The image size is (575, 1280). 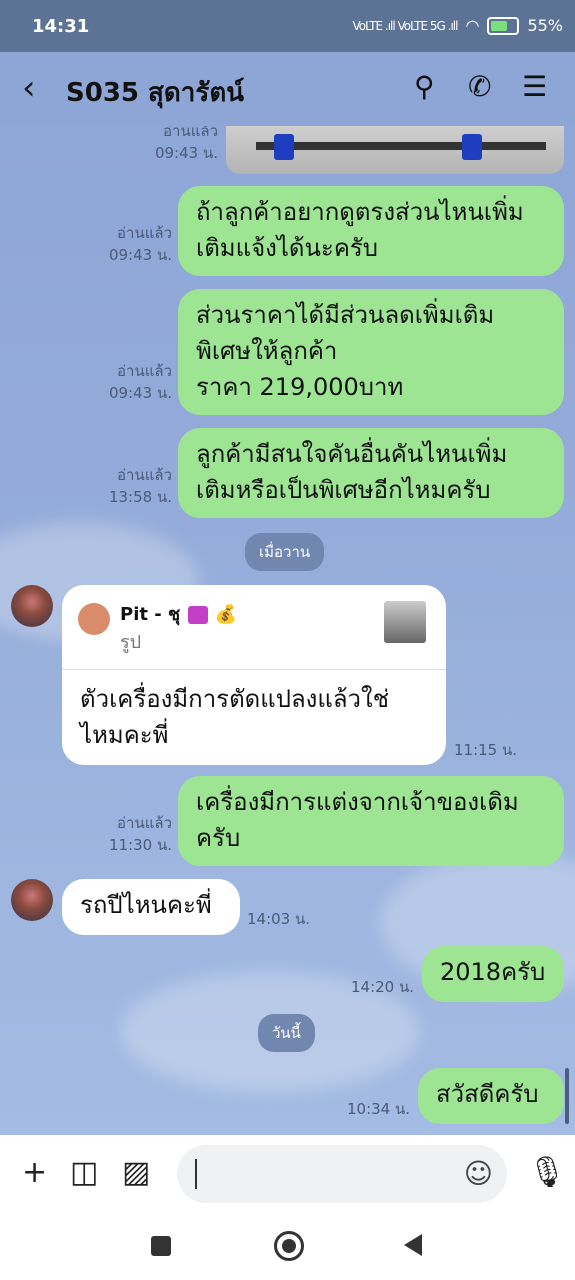 What do you see at coordinates (424, 86) in the screenshot?
I see `search-icon: ⚲` at bounding box center [424, 86].